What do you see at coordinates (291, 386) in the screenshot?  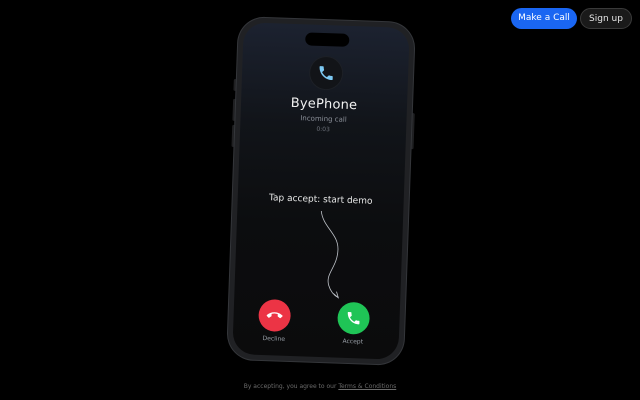 I see `terms-prefix: By accepting, you agree to our` at bounding box center [291, 386].